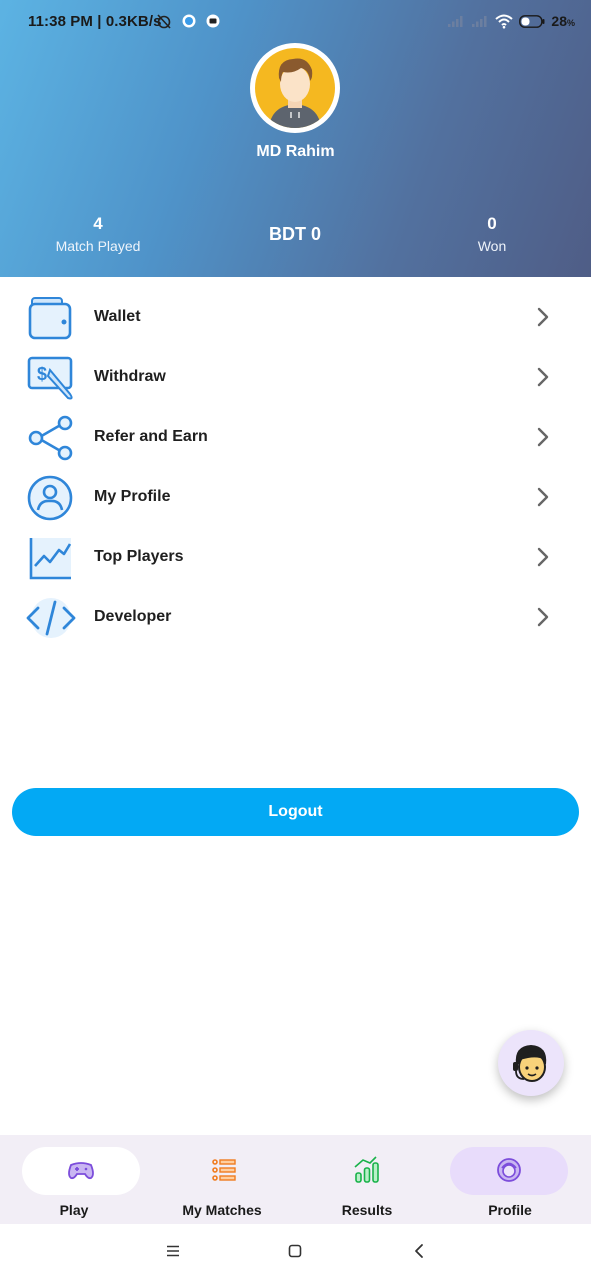  I want to click on won-label: Won, so click(492, 246).